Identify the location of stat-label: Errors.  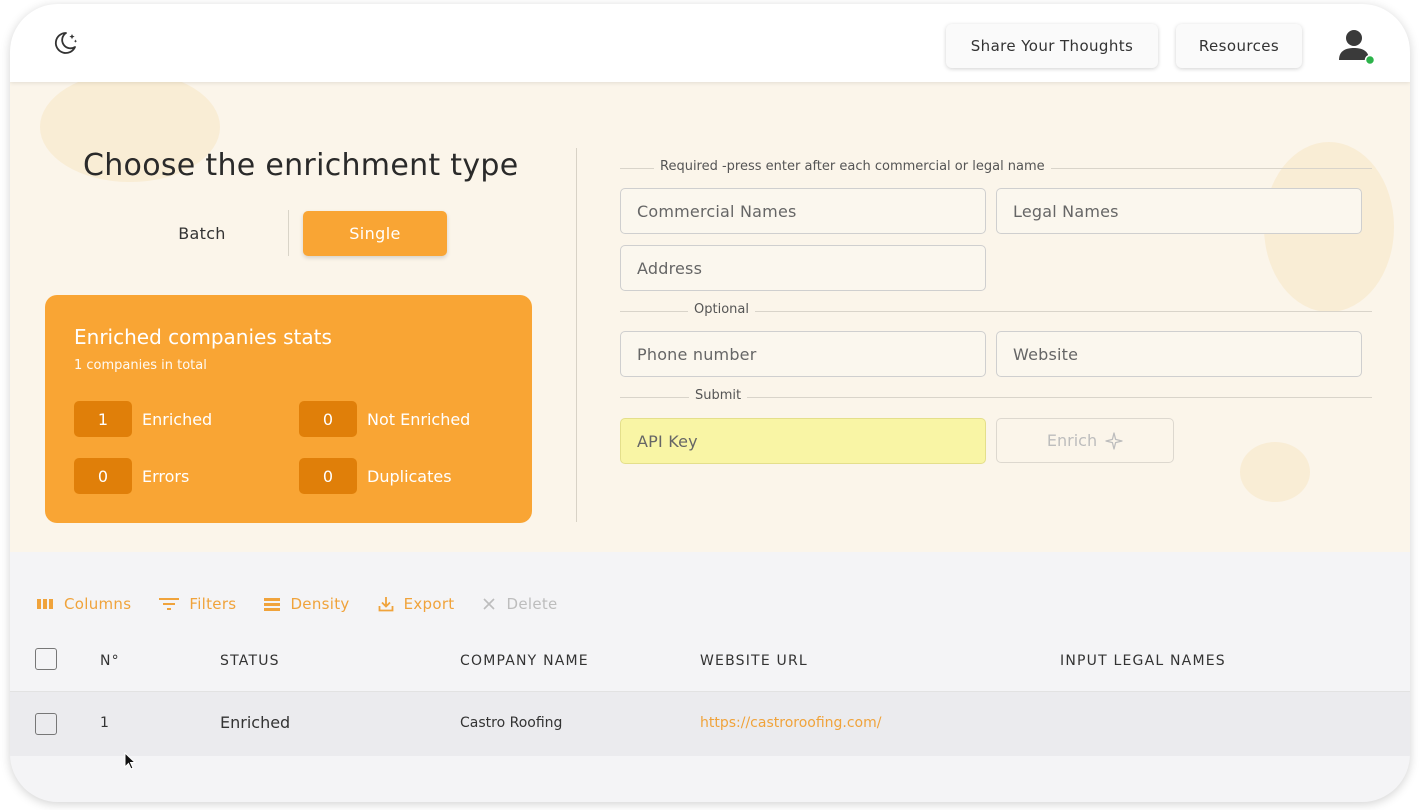
(166, 476).